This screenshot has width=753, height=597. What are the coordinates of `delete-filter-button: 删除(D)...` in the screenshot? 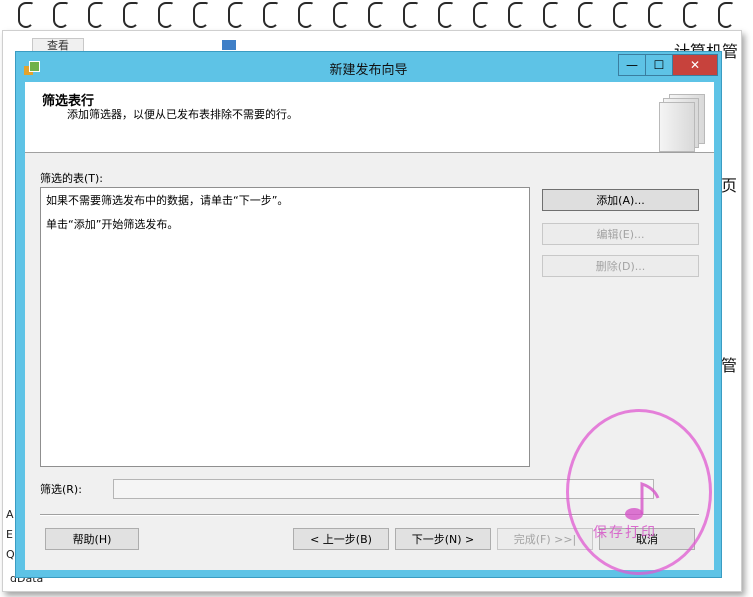 It's located at (620, 266).